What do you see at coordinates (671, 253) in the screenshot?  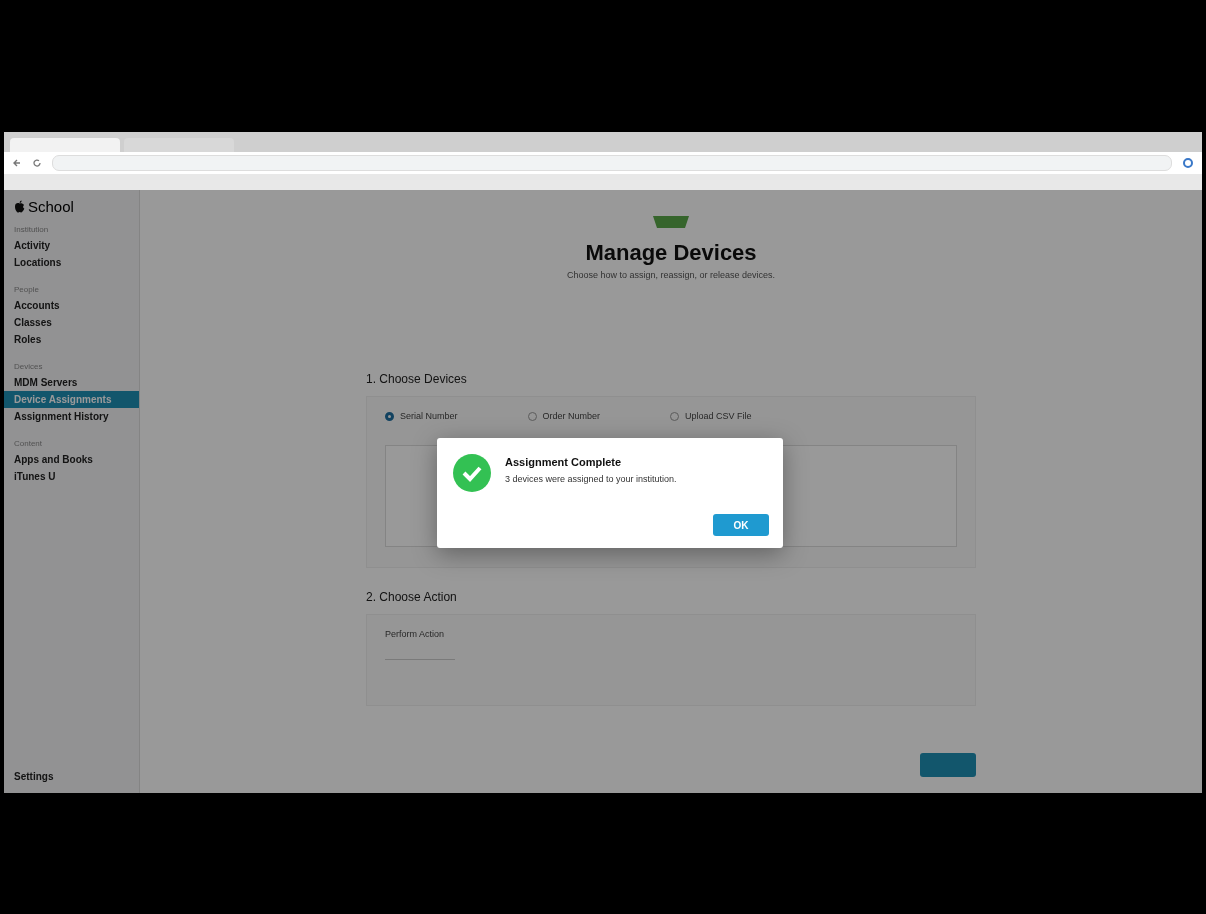 I see `page-title: Manage Devices` at bounding box center [671, 253].